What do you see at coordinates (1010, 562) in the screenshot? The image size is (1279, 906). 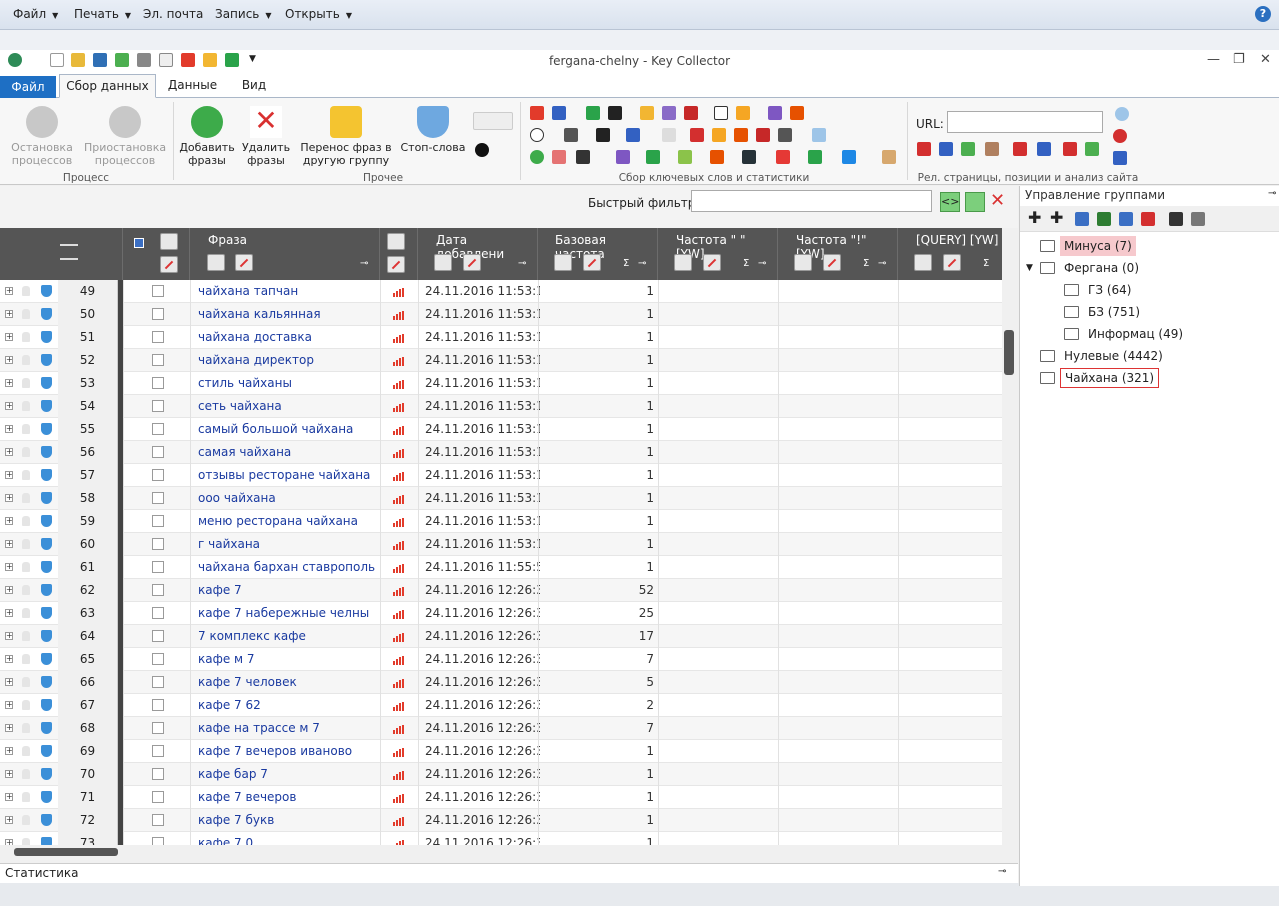 I see `vertical-scrollbar` at bounding box center [1010, 562].